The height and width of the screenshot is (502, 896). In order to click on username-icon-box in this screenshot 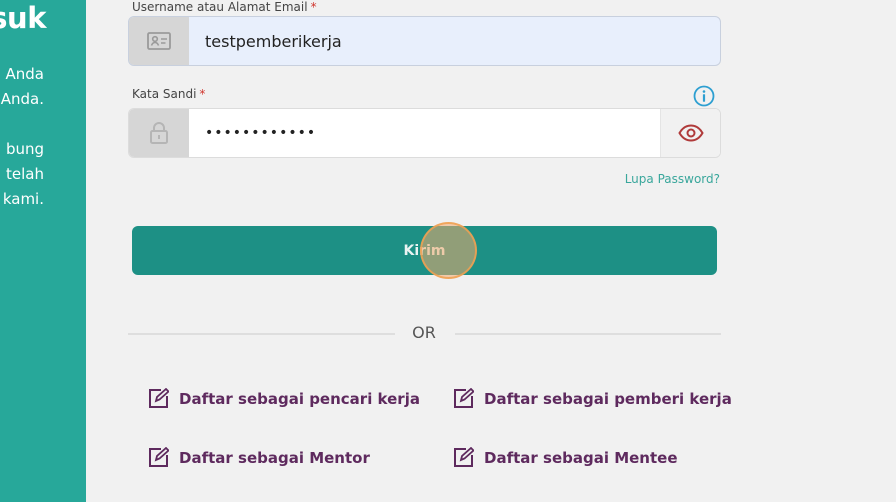, I will do `click(159, 41)`.